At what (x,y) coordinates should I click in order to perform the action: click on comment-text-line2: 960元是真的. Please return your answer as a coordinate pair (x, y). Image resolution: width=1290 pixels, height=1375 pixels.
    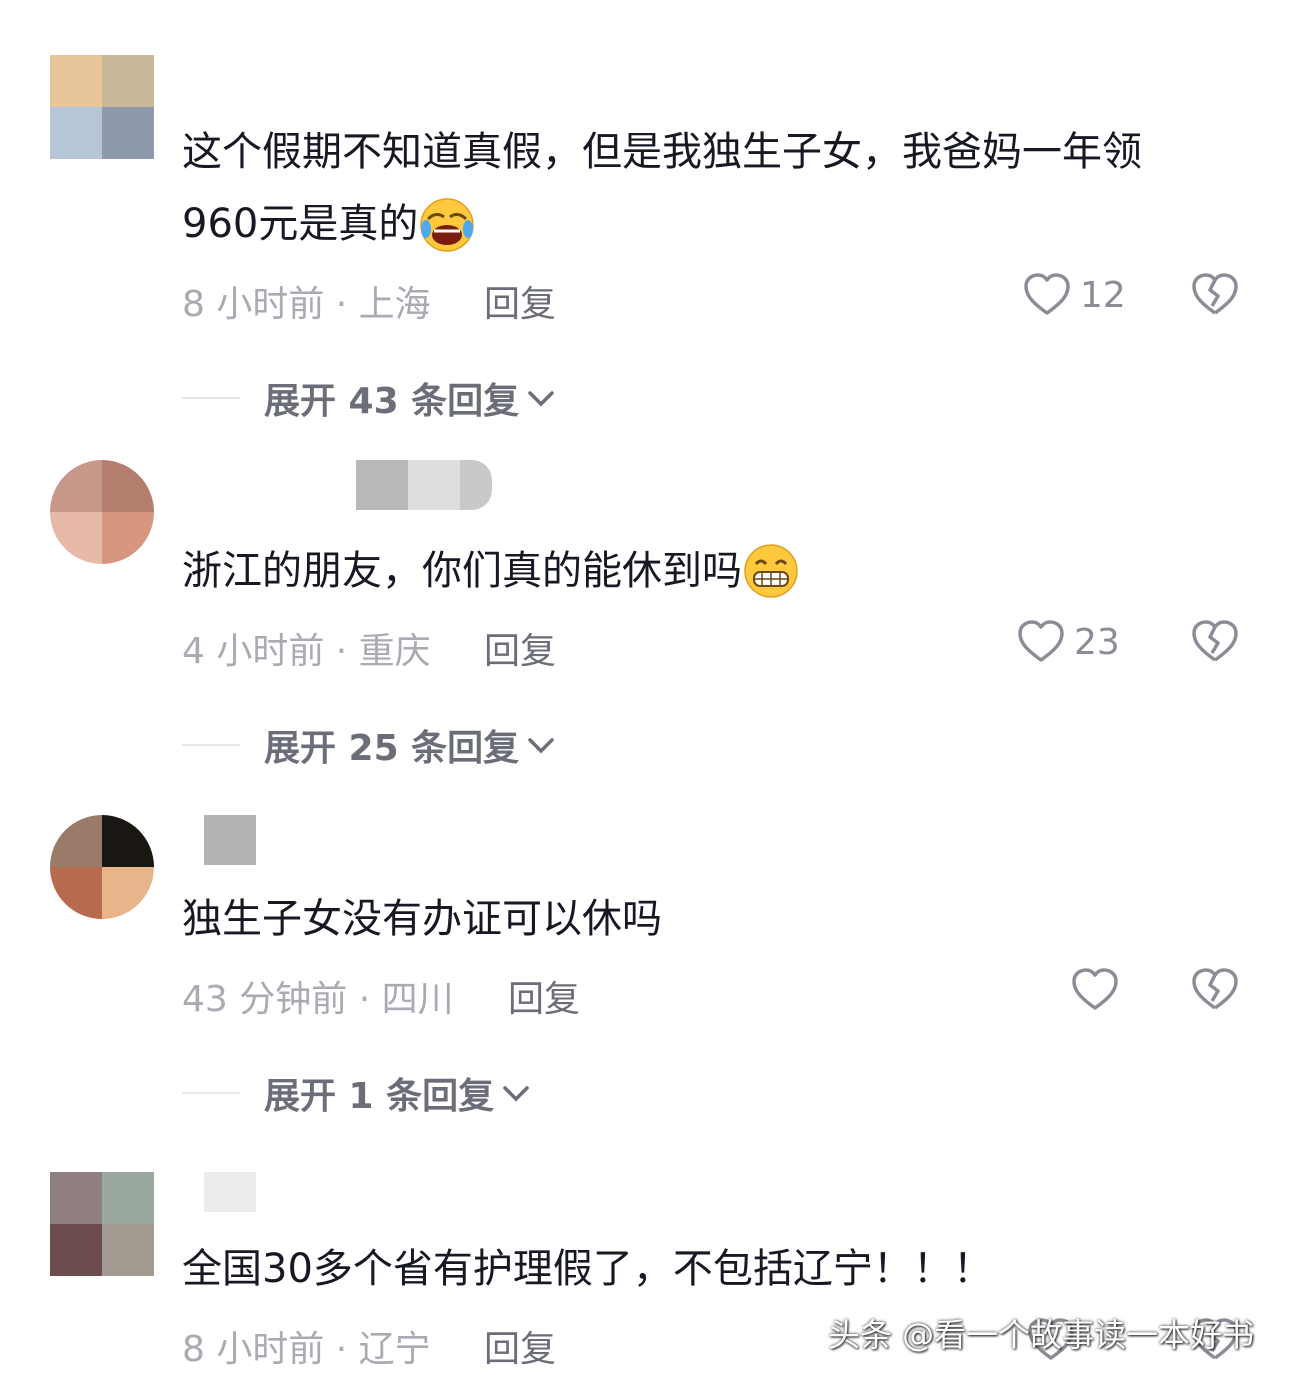
    Looking at the image, I should click on (329, 224).